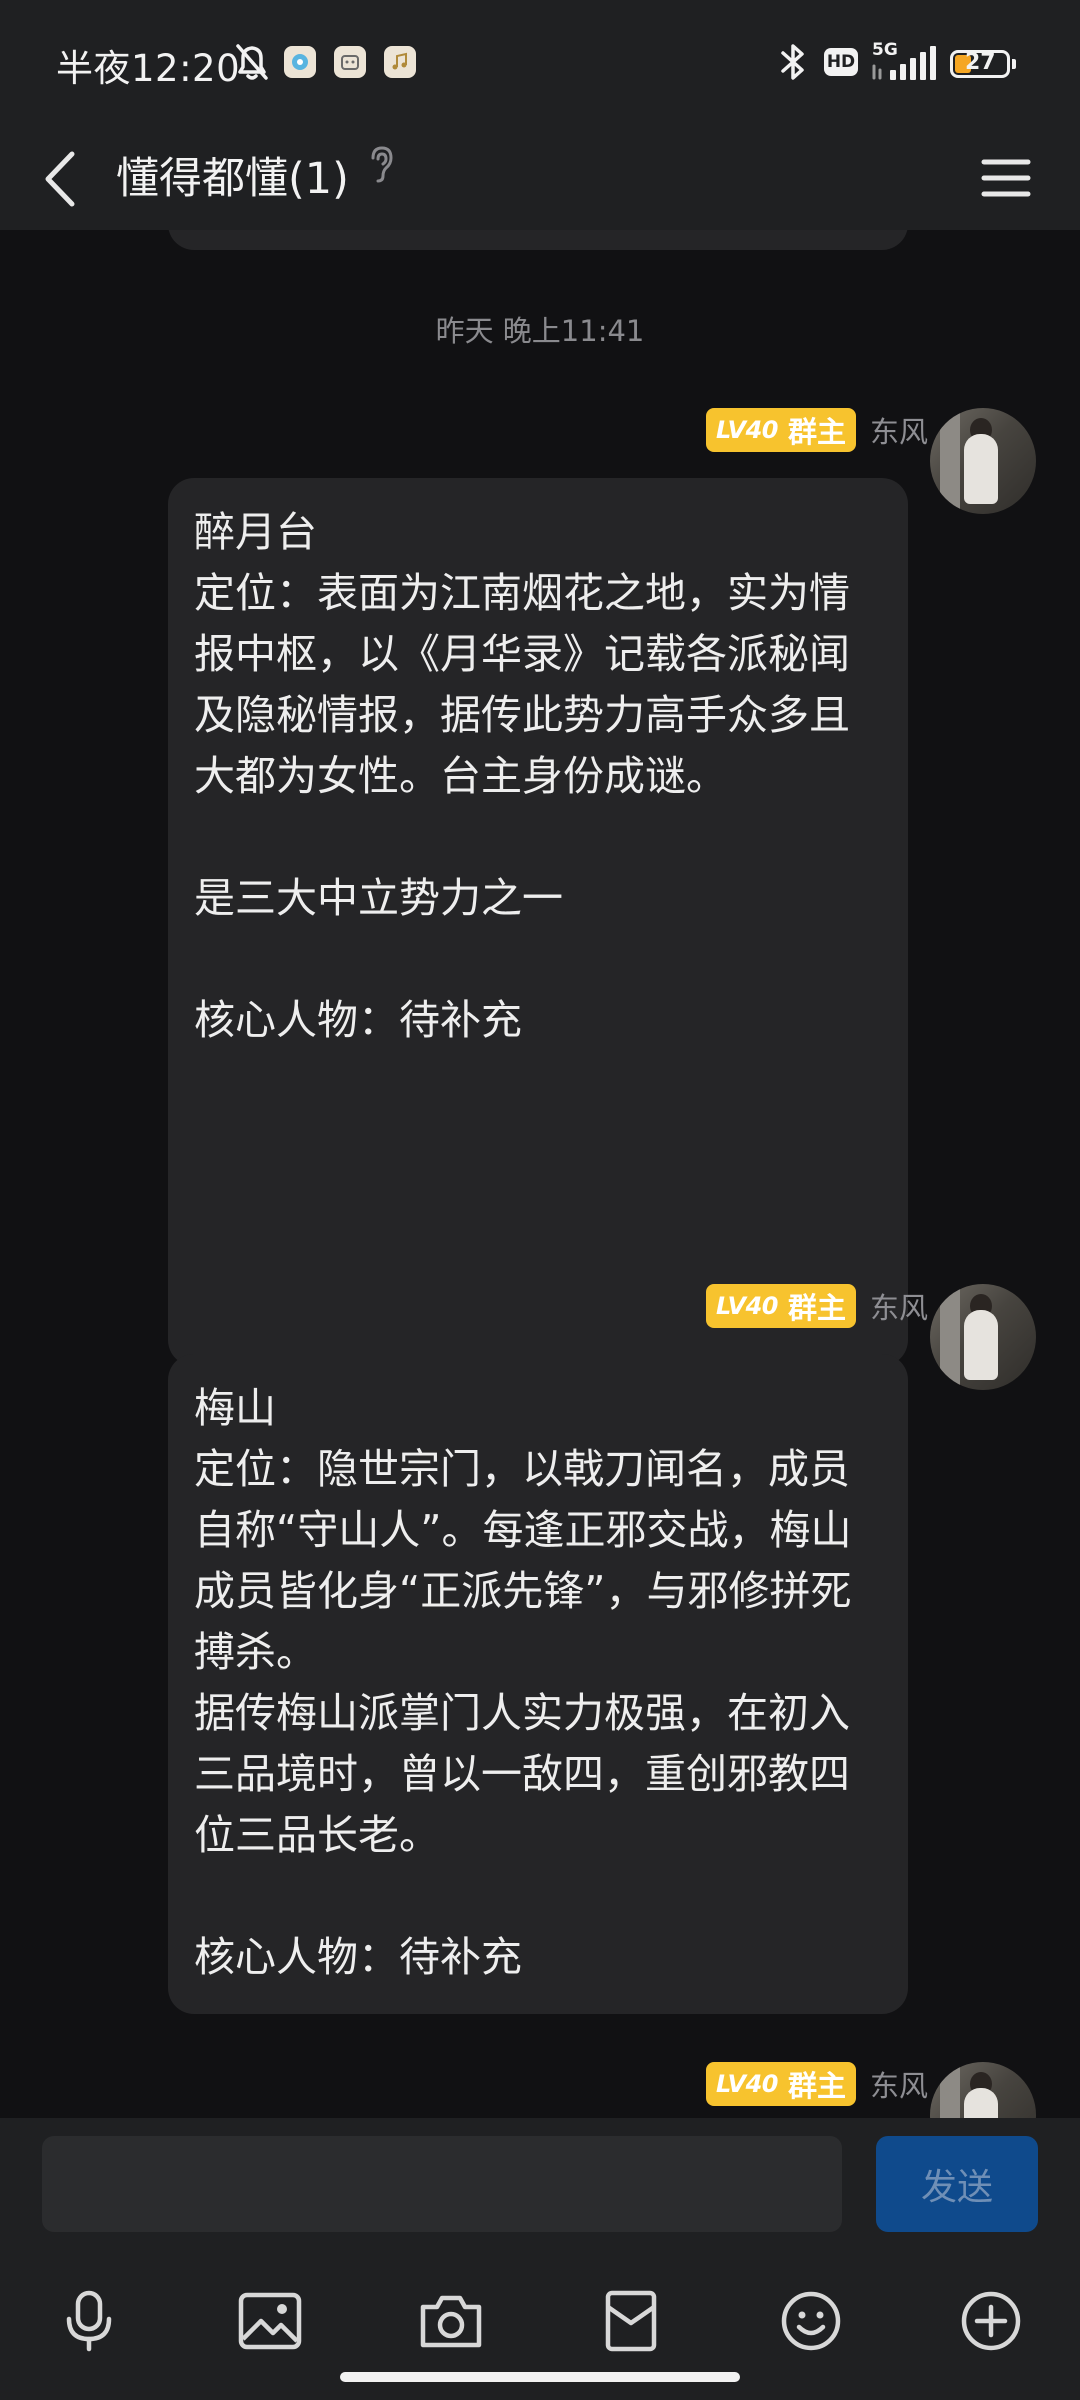 The width and height of the screenshot is (1080, 2400). What do you see at coordinates (252, 64) in the screenshot?
I see `bell-off-icon` at bounding box center [252, 64].